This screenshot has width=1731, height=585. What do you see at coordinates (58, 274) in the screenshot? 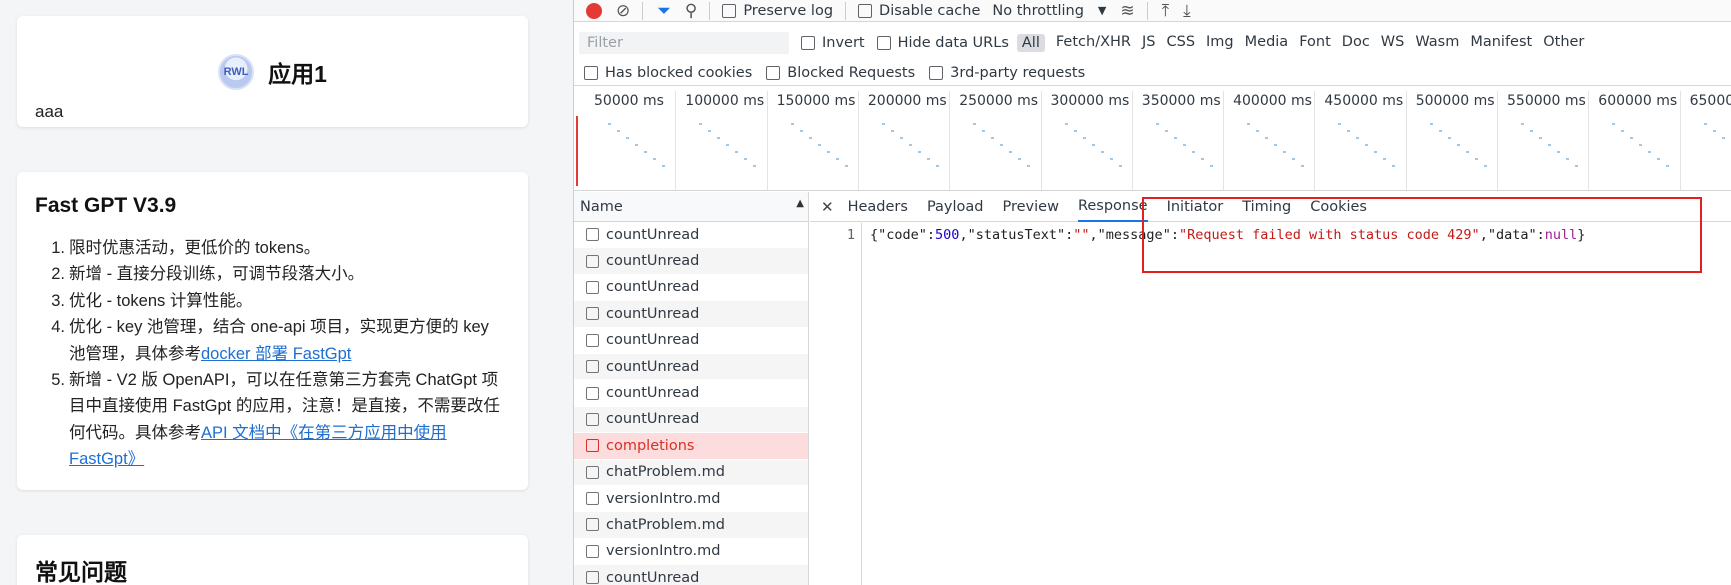
I see `list-number: 2.` at bounding box center [58, 274].